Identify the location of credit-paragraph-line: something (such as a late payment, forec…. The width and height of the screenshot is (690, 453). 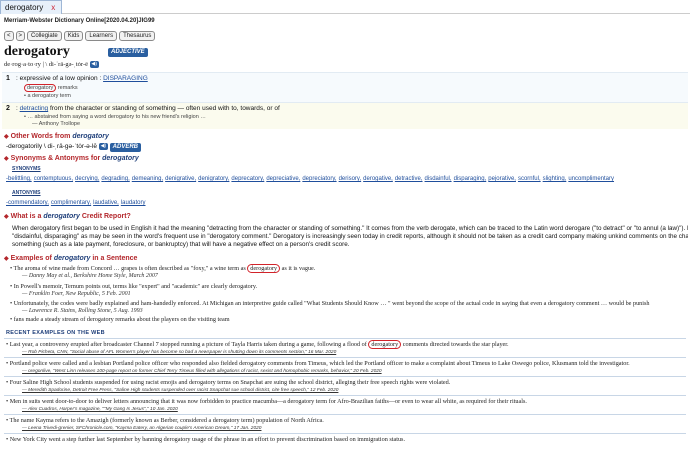
(181, 244).